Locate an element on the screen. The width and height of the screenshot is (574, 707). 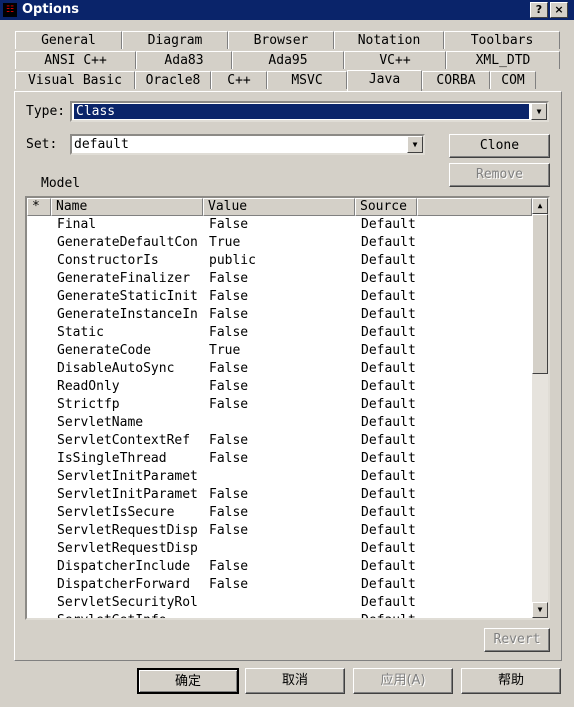
help-title-button: ? is located at coordinates (539, 10).